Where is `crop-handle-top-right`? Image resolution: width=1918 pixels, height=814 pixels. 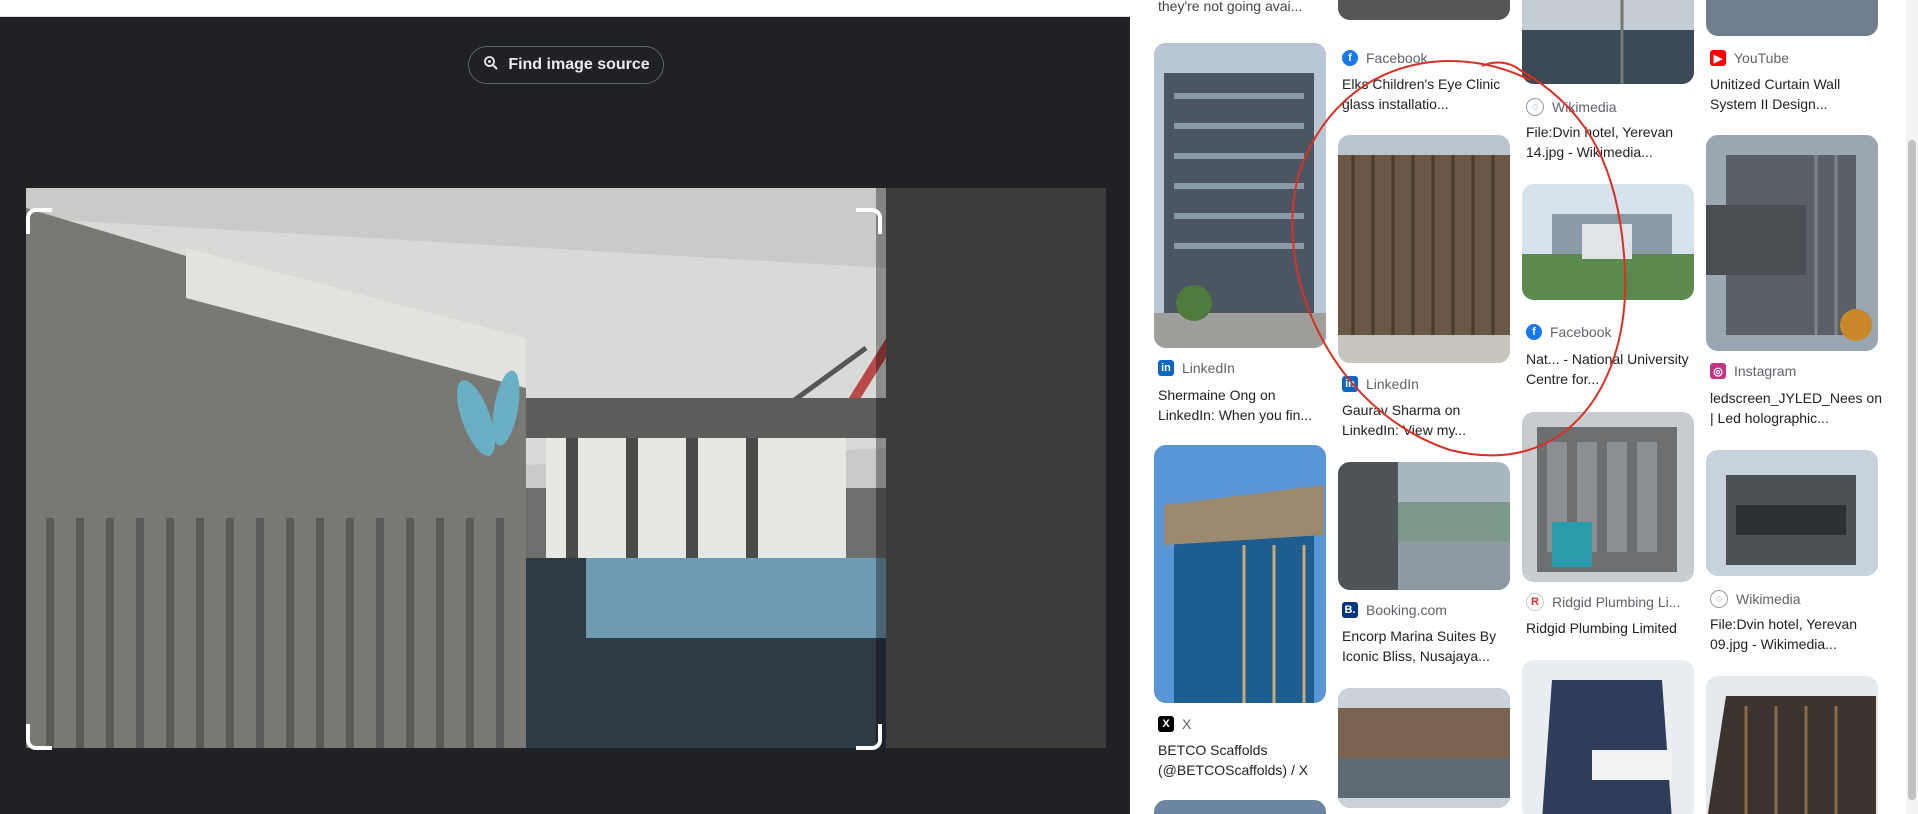 crop-handle-top-right is located at coordinates (869, 221).